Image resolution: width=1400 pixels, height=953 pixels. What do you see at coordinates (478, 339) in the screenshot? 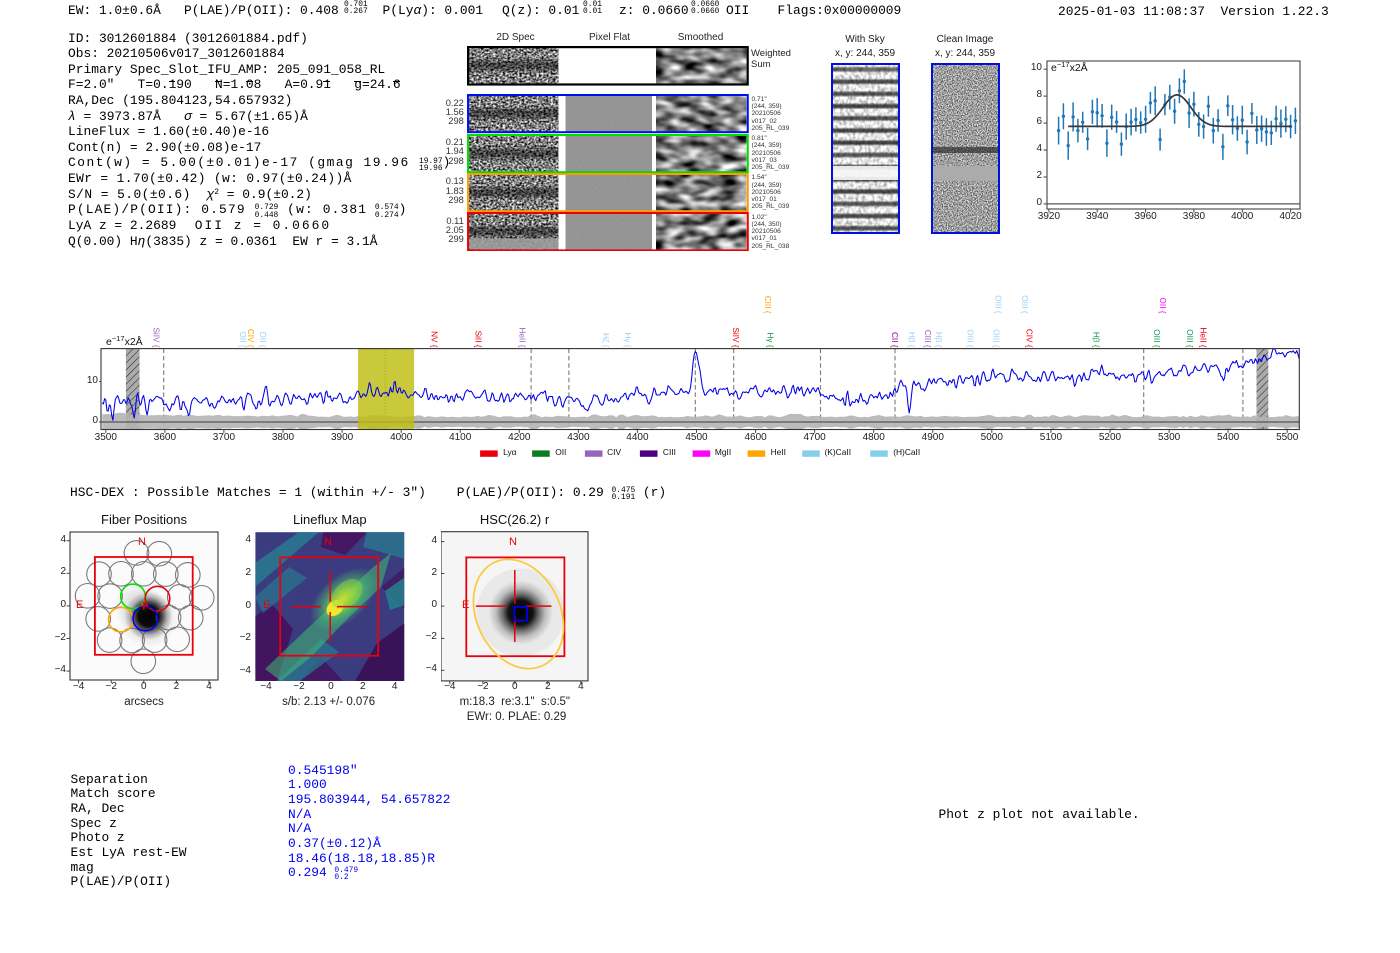
I see `svg-text: SiII {` at bounding box center [478, 339].